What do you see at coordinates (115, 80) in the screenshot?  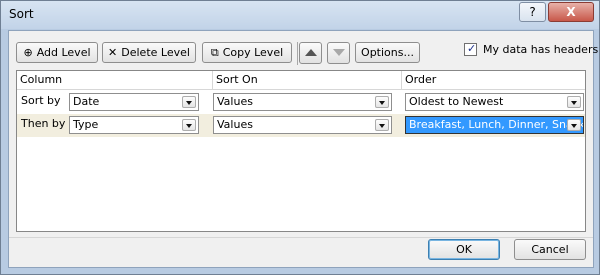 I see `column-header: Column` at bounding box center [115, 80].